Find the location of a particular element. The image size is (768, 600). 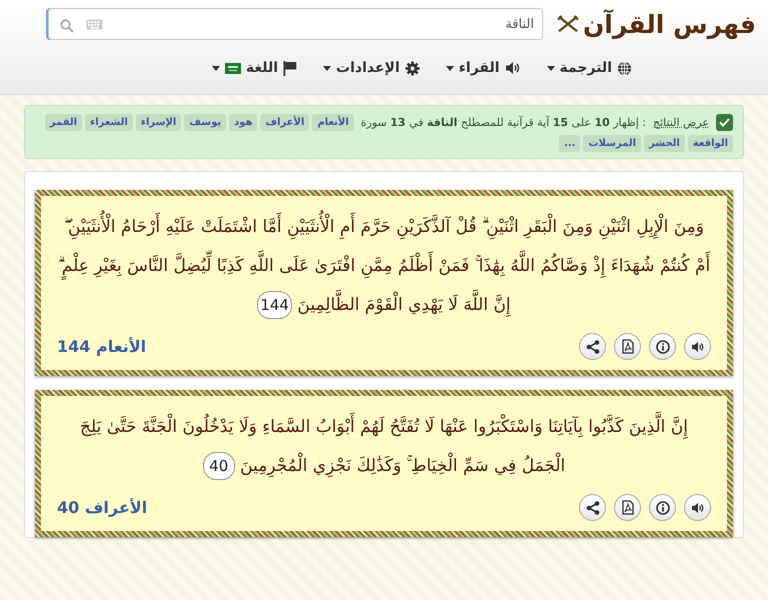

nav-menu-button: اللغة is located at coordinates (255, 68).